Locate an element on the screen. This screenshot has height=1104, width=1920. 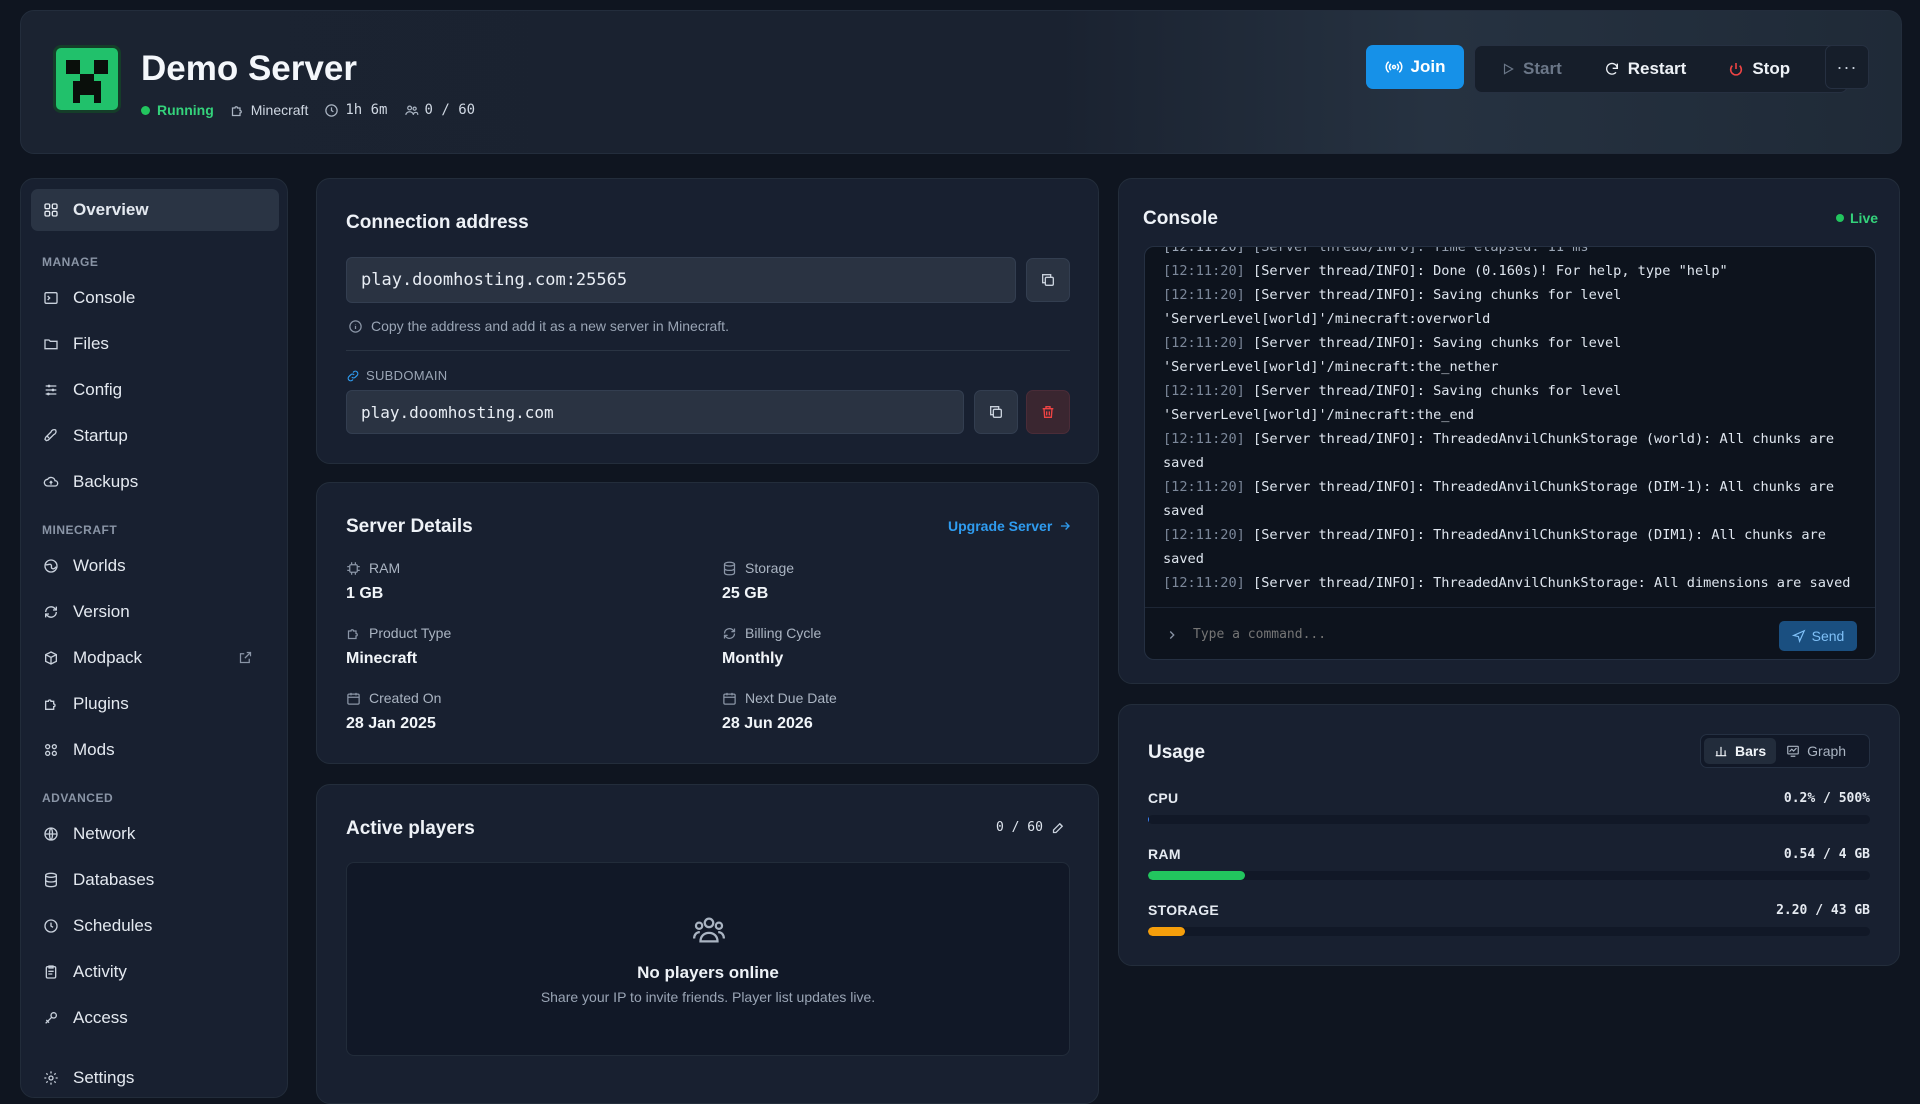
section-advanced: ADVANCED is located at coordinates (77, 798).